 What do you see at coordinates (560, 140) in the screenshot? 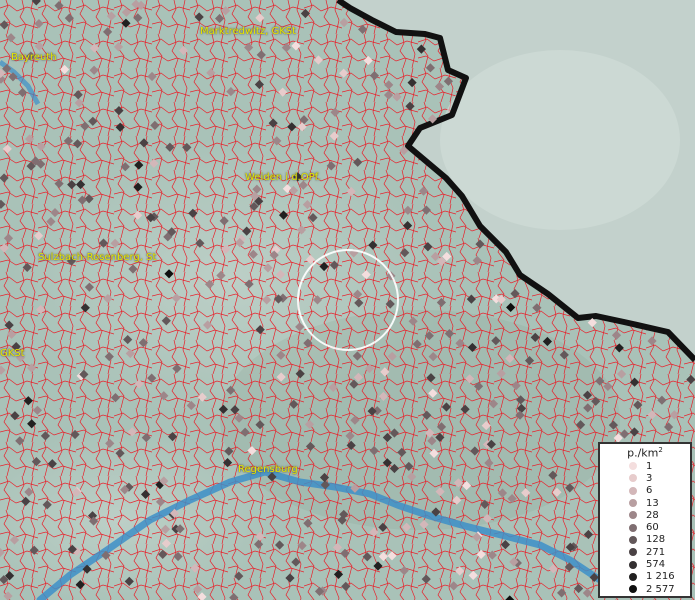
I see `terrain-relief` at bounding box center [560, 140].